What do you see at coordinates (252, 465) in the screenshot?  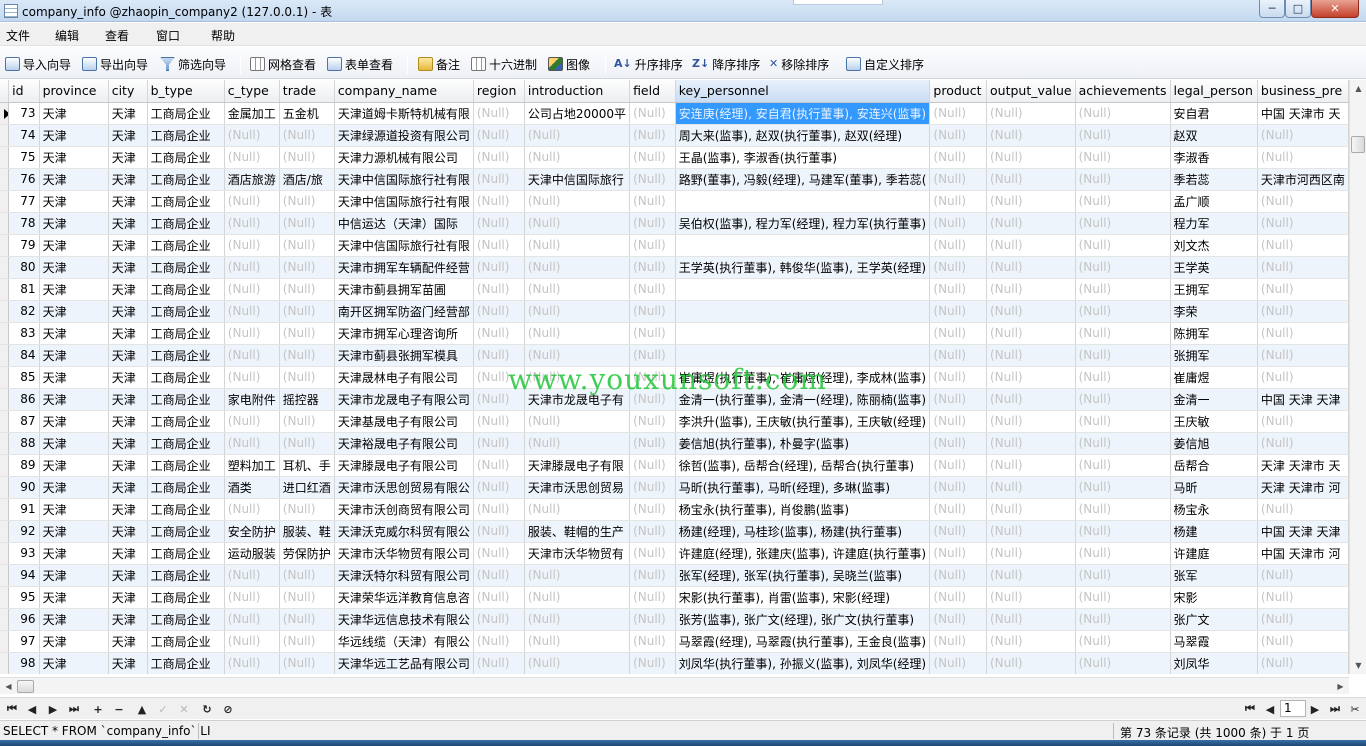 I see `cell-c-type: 塑料加工` at bounding box center [252, 465].